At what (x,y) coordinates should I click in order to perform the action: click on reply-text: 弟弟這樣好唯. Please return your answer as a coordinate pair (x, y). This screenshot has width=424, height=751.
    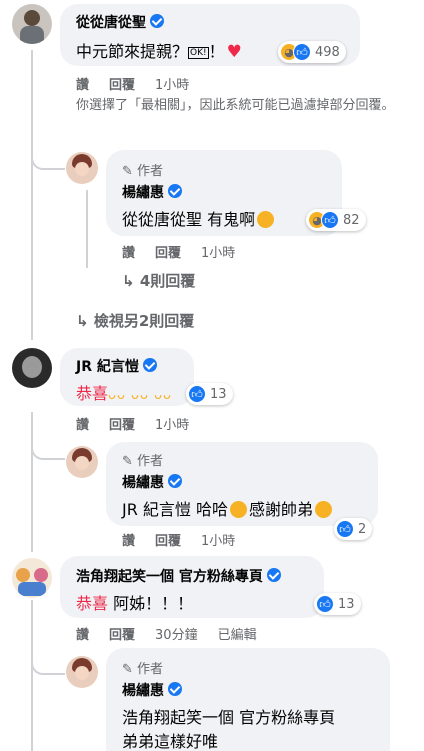
    Looking at the image, I should click on (170, 741).